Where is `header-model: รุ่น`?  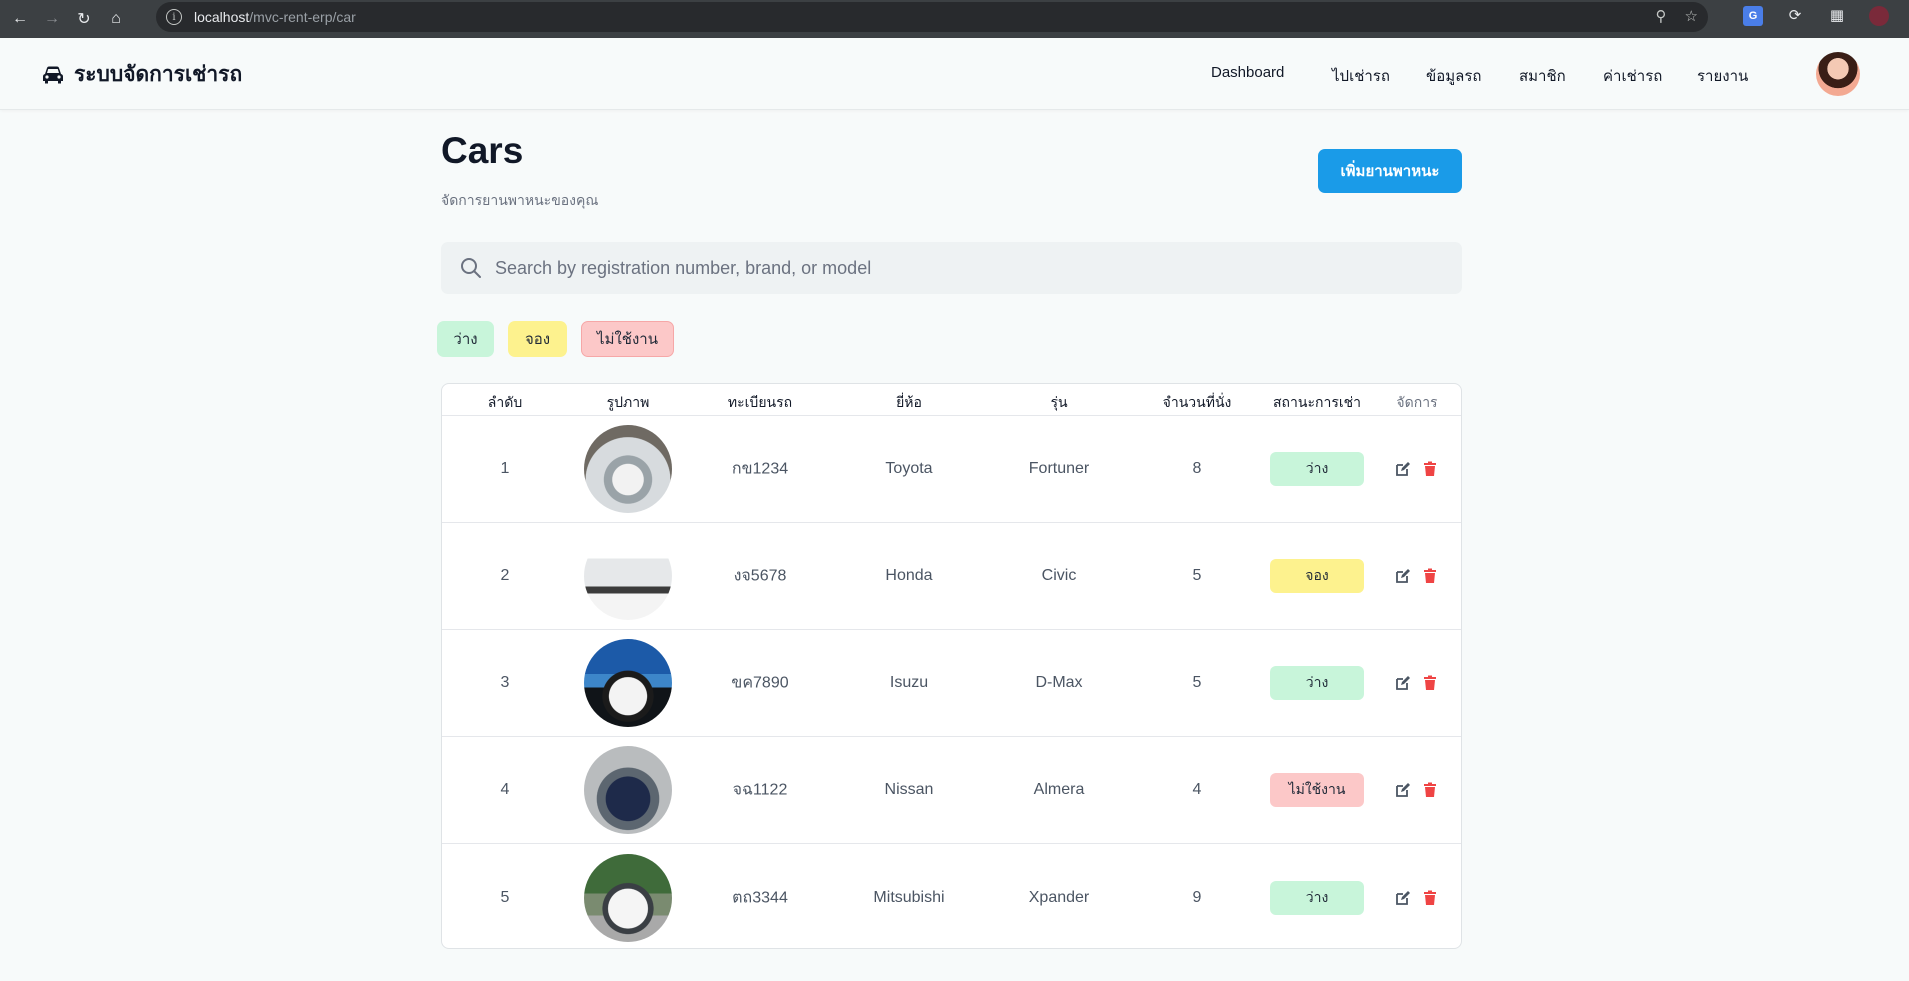 header-model: รุ่น is located at coordinates (1059, 402).